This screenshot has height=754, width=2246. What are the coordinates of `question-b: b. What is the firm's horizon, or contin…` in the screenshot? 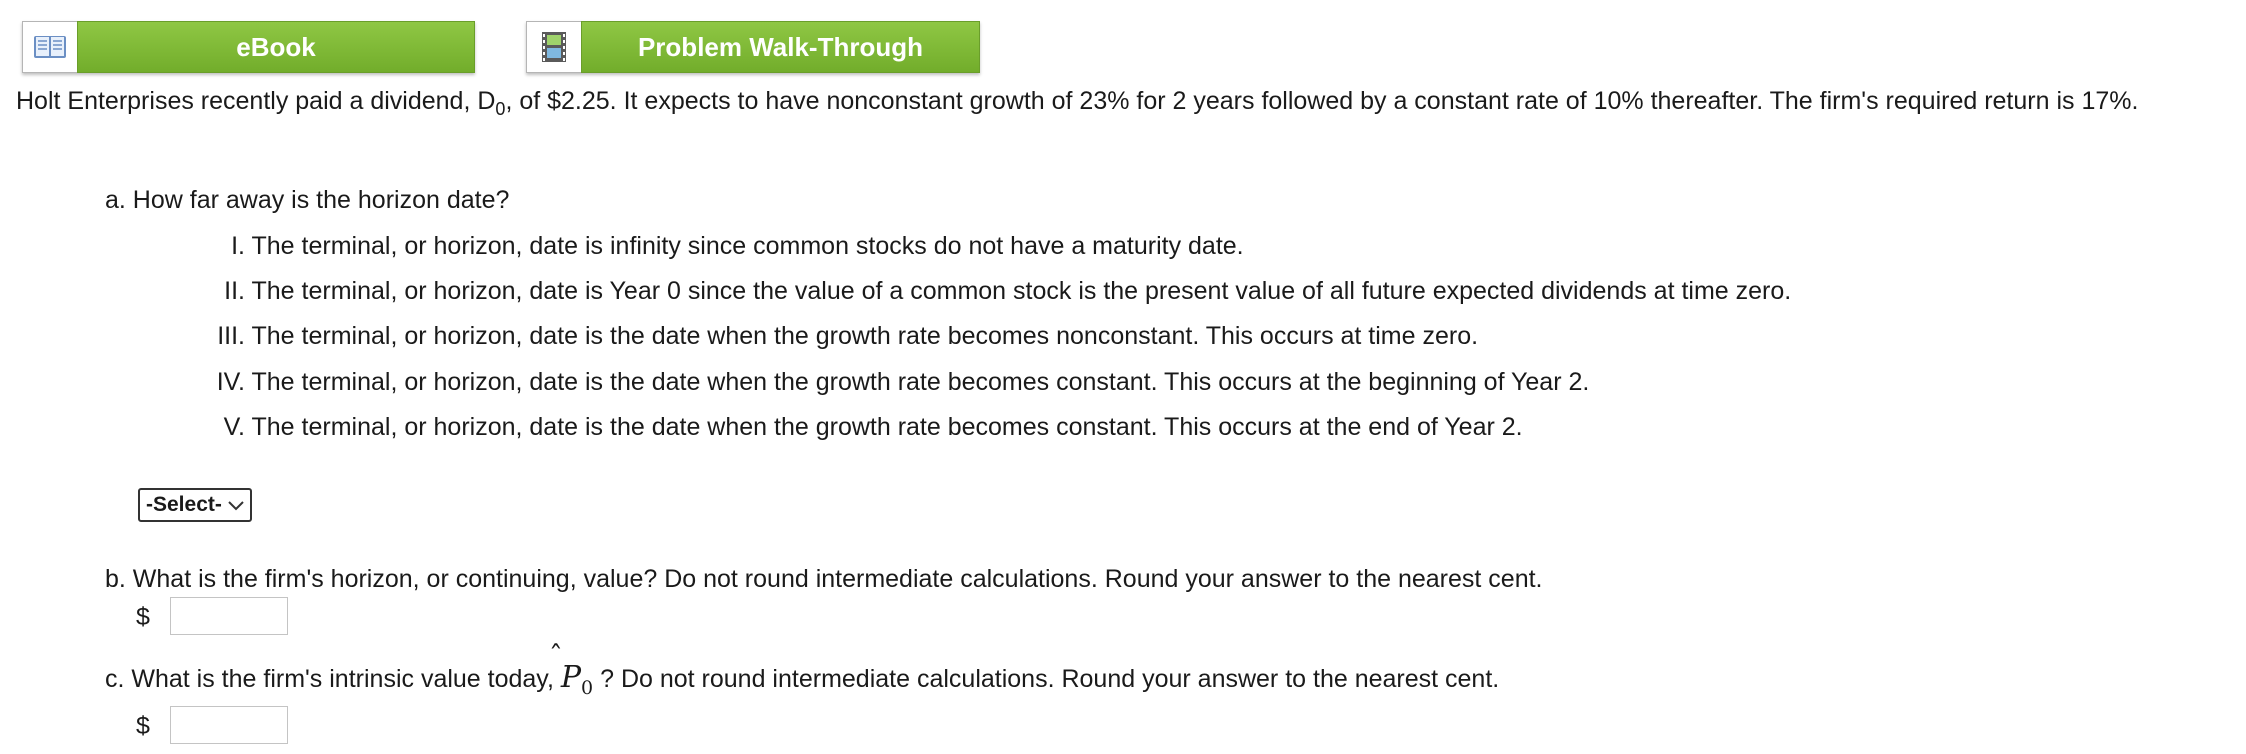 It's located at (824, 579).